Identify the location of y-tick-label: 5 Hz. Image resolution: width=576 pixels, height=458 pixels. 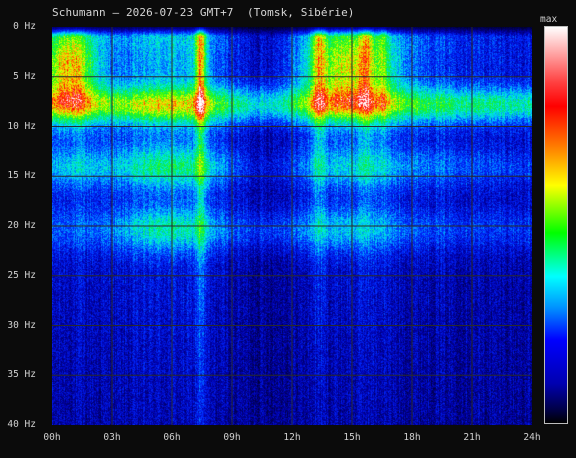
(24, 76).